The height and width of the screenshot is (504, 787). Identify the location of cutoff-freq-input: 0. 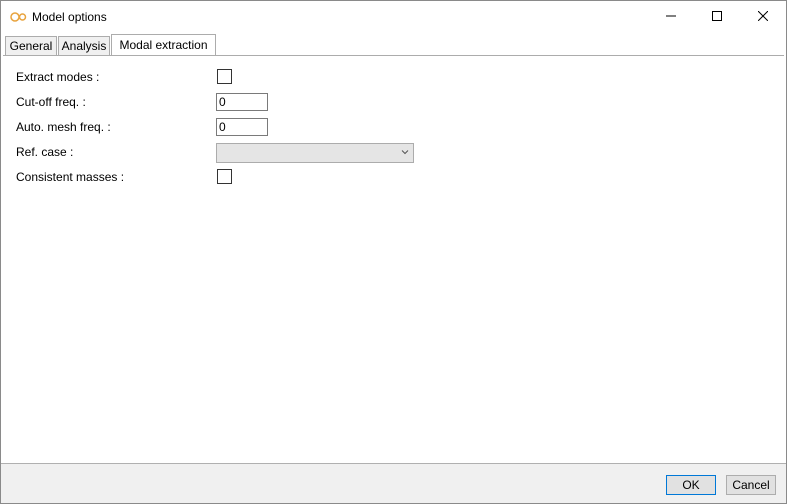
(242, 102).